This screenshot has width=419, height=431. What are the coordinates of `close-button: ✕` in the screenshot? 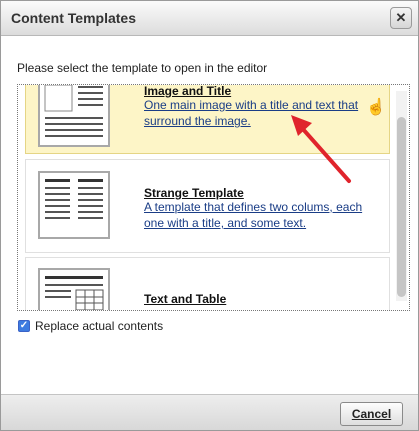 It's located at (401, 18).